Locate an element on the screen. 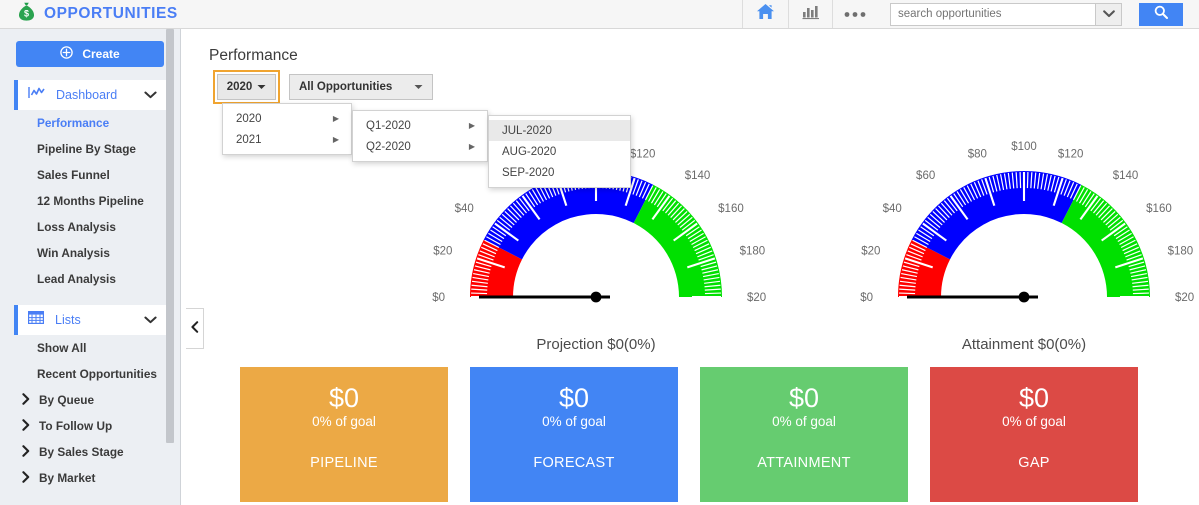 The image size is (1199, 505). sidebar-item-label: To Follow Up is located at coordinates (76, 426).